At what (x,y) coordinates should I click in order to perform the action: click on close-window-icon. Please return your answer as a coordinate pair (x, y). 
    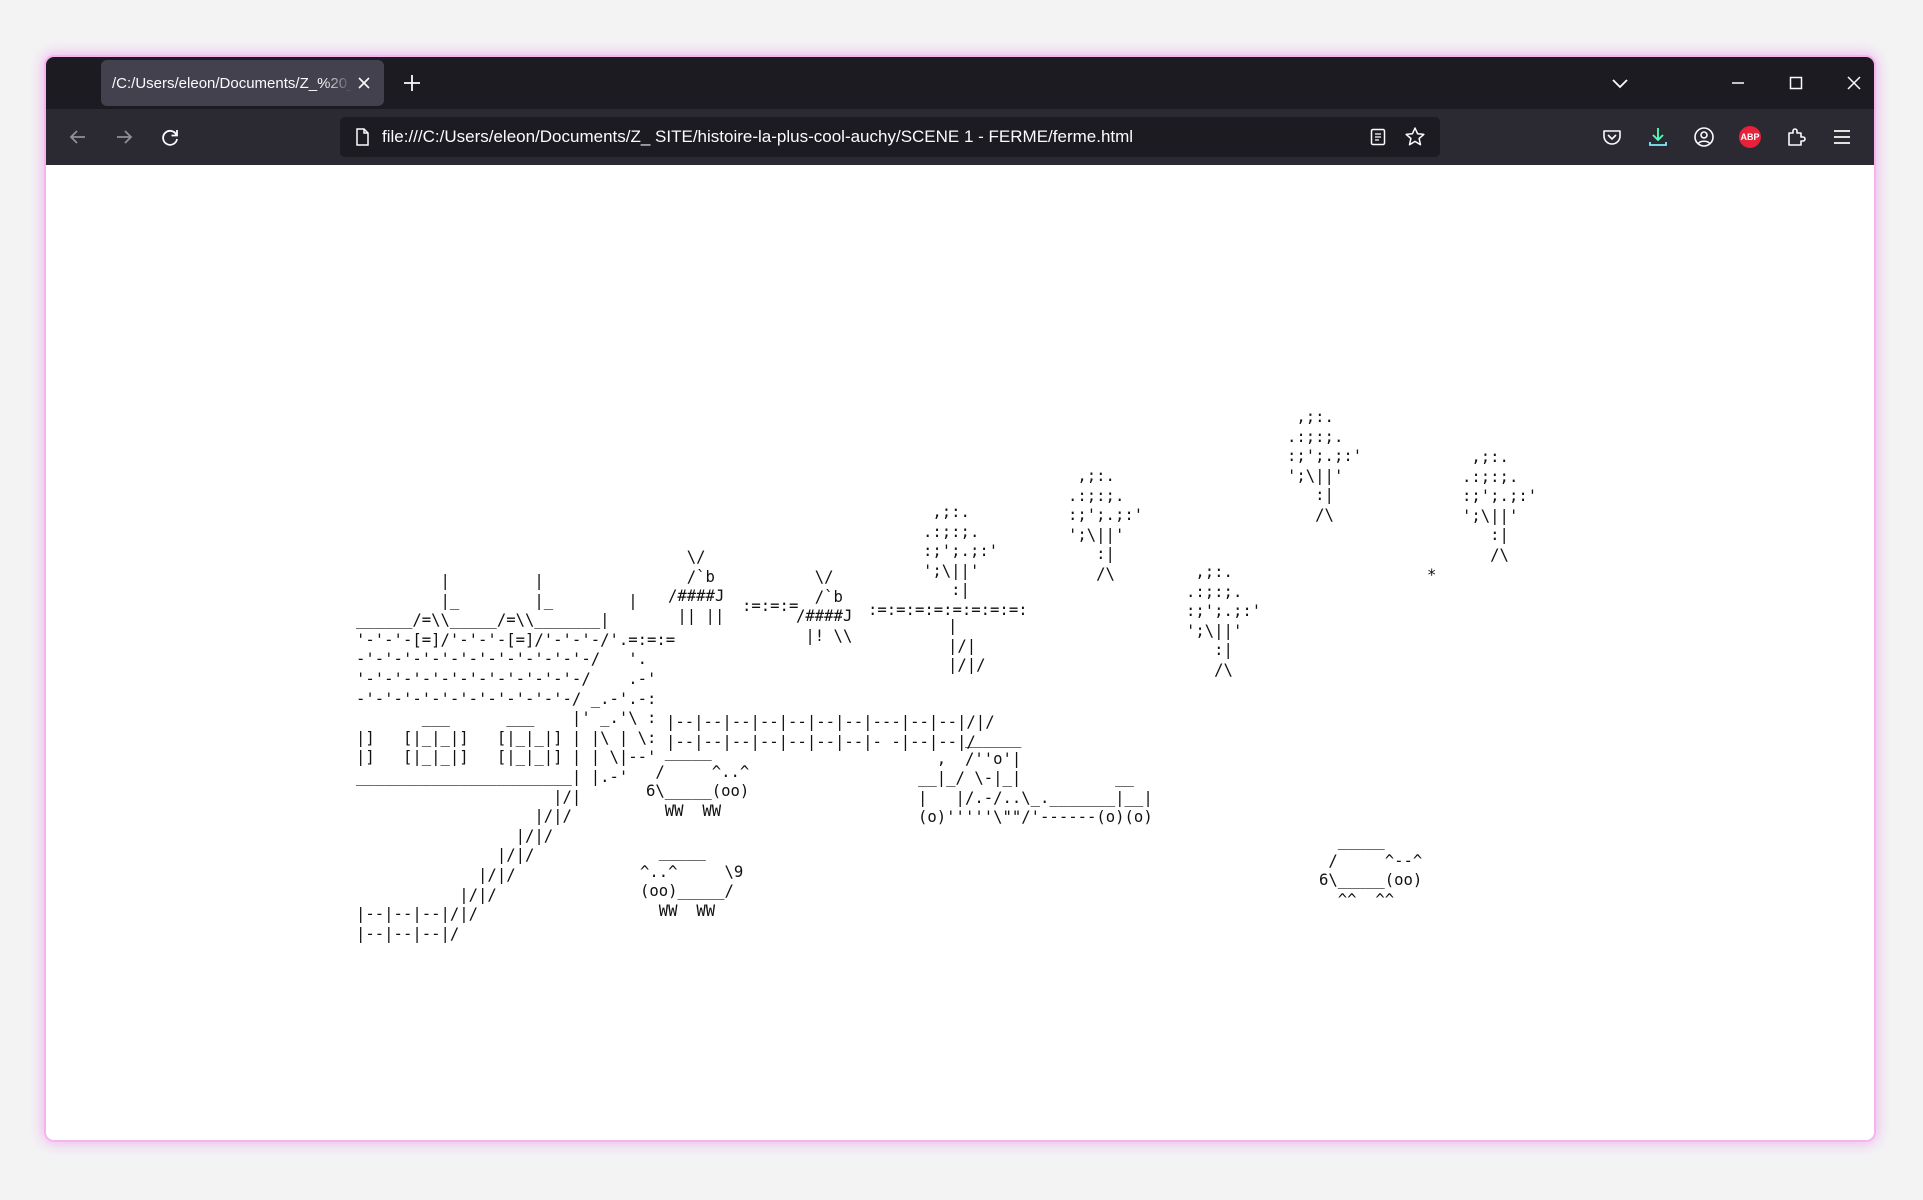
    Looking at the image, I should click on (1854, 83).